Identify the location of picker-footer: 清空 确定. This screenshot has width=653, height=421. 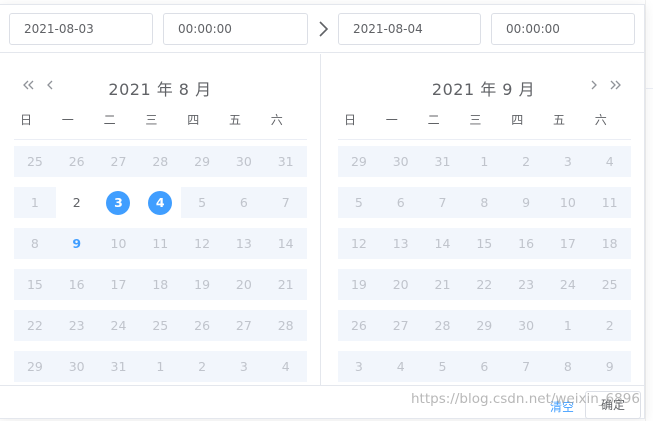
(322, 402).